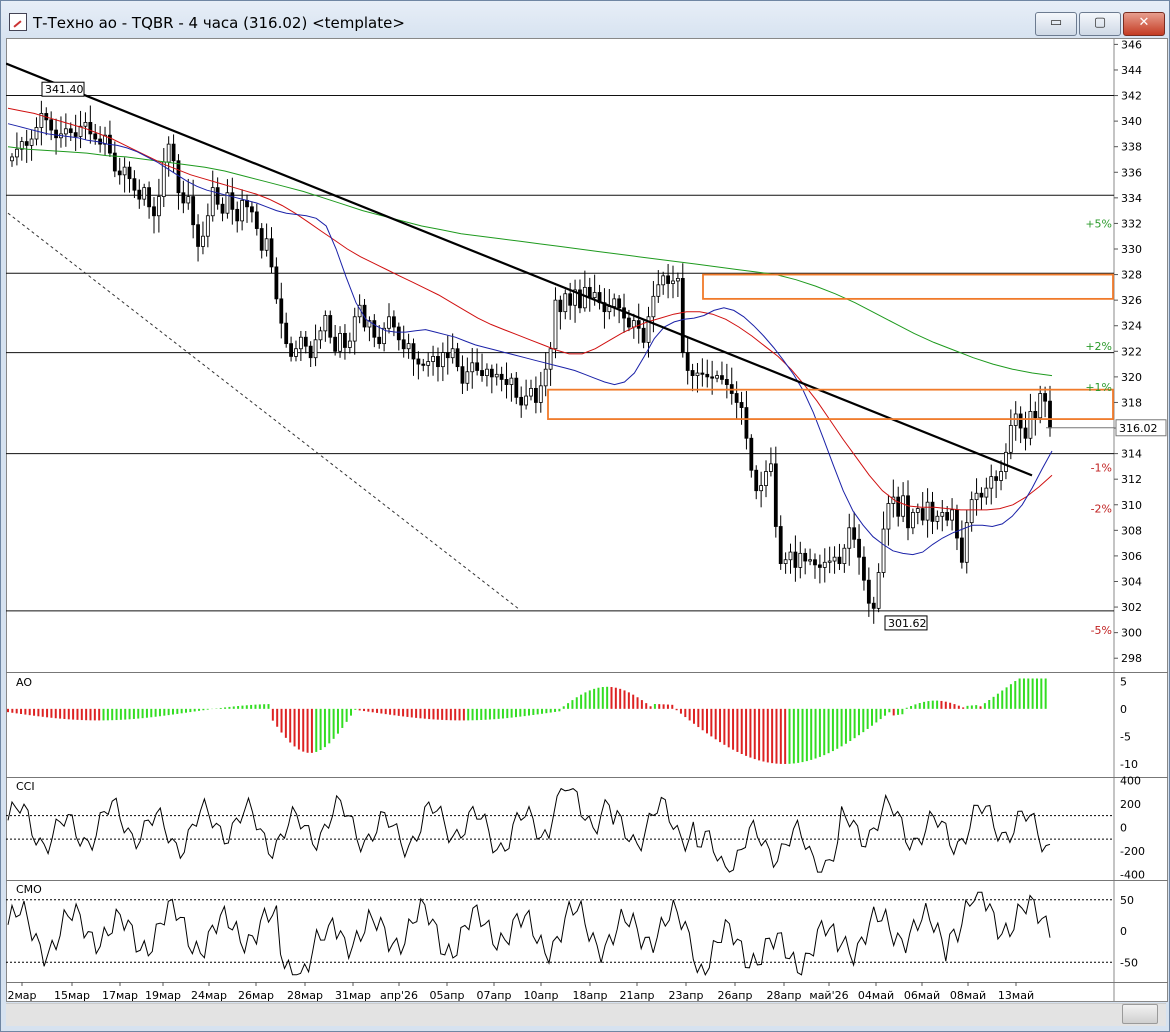 The width and height of the screenshot is (1170, 1032). I want to click on cci-tick-label: -400, so click(1132, 874).